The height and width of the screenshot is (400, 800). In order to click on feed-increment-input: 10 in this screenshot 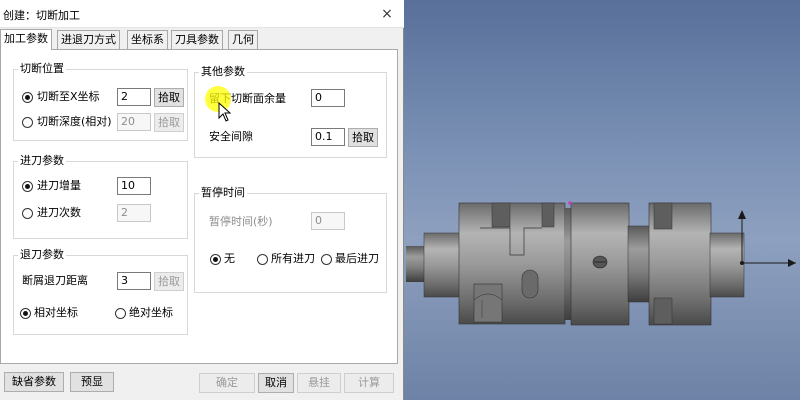, I will do `click(134, 186)`.